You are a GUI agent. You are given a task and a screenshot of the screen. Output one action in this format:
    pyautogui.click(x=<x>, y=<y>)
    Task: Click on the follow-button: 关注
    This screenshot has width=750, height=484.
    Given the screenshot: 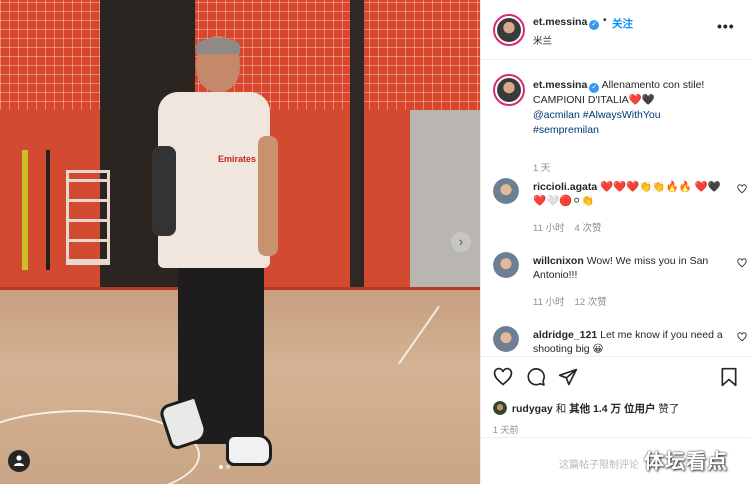 What is the action you would take?
    pyautogui.click(x=622, y=23)
    